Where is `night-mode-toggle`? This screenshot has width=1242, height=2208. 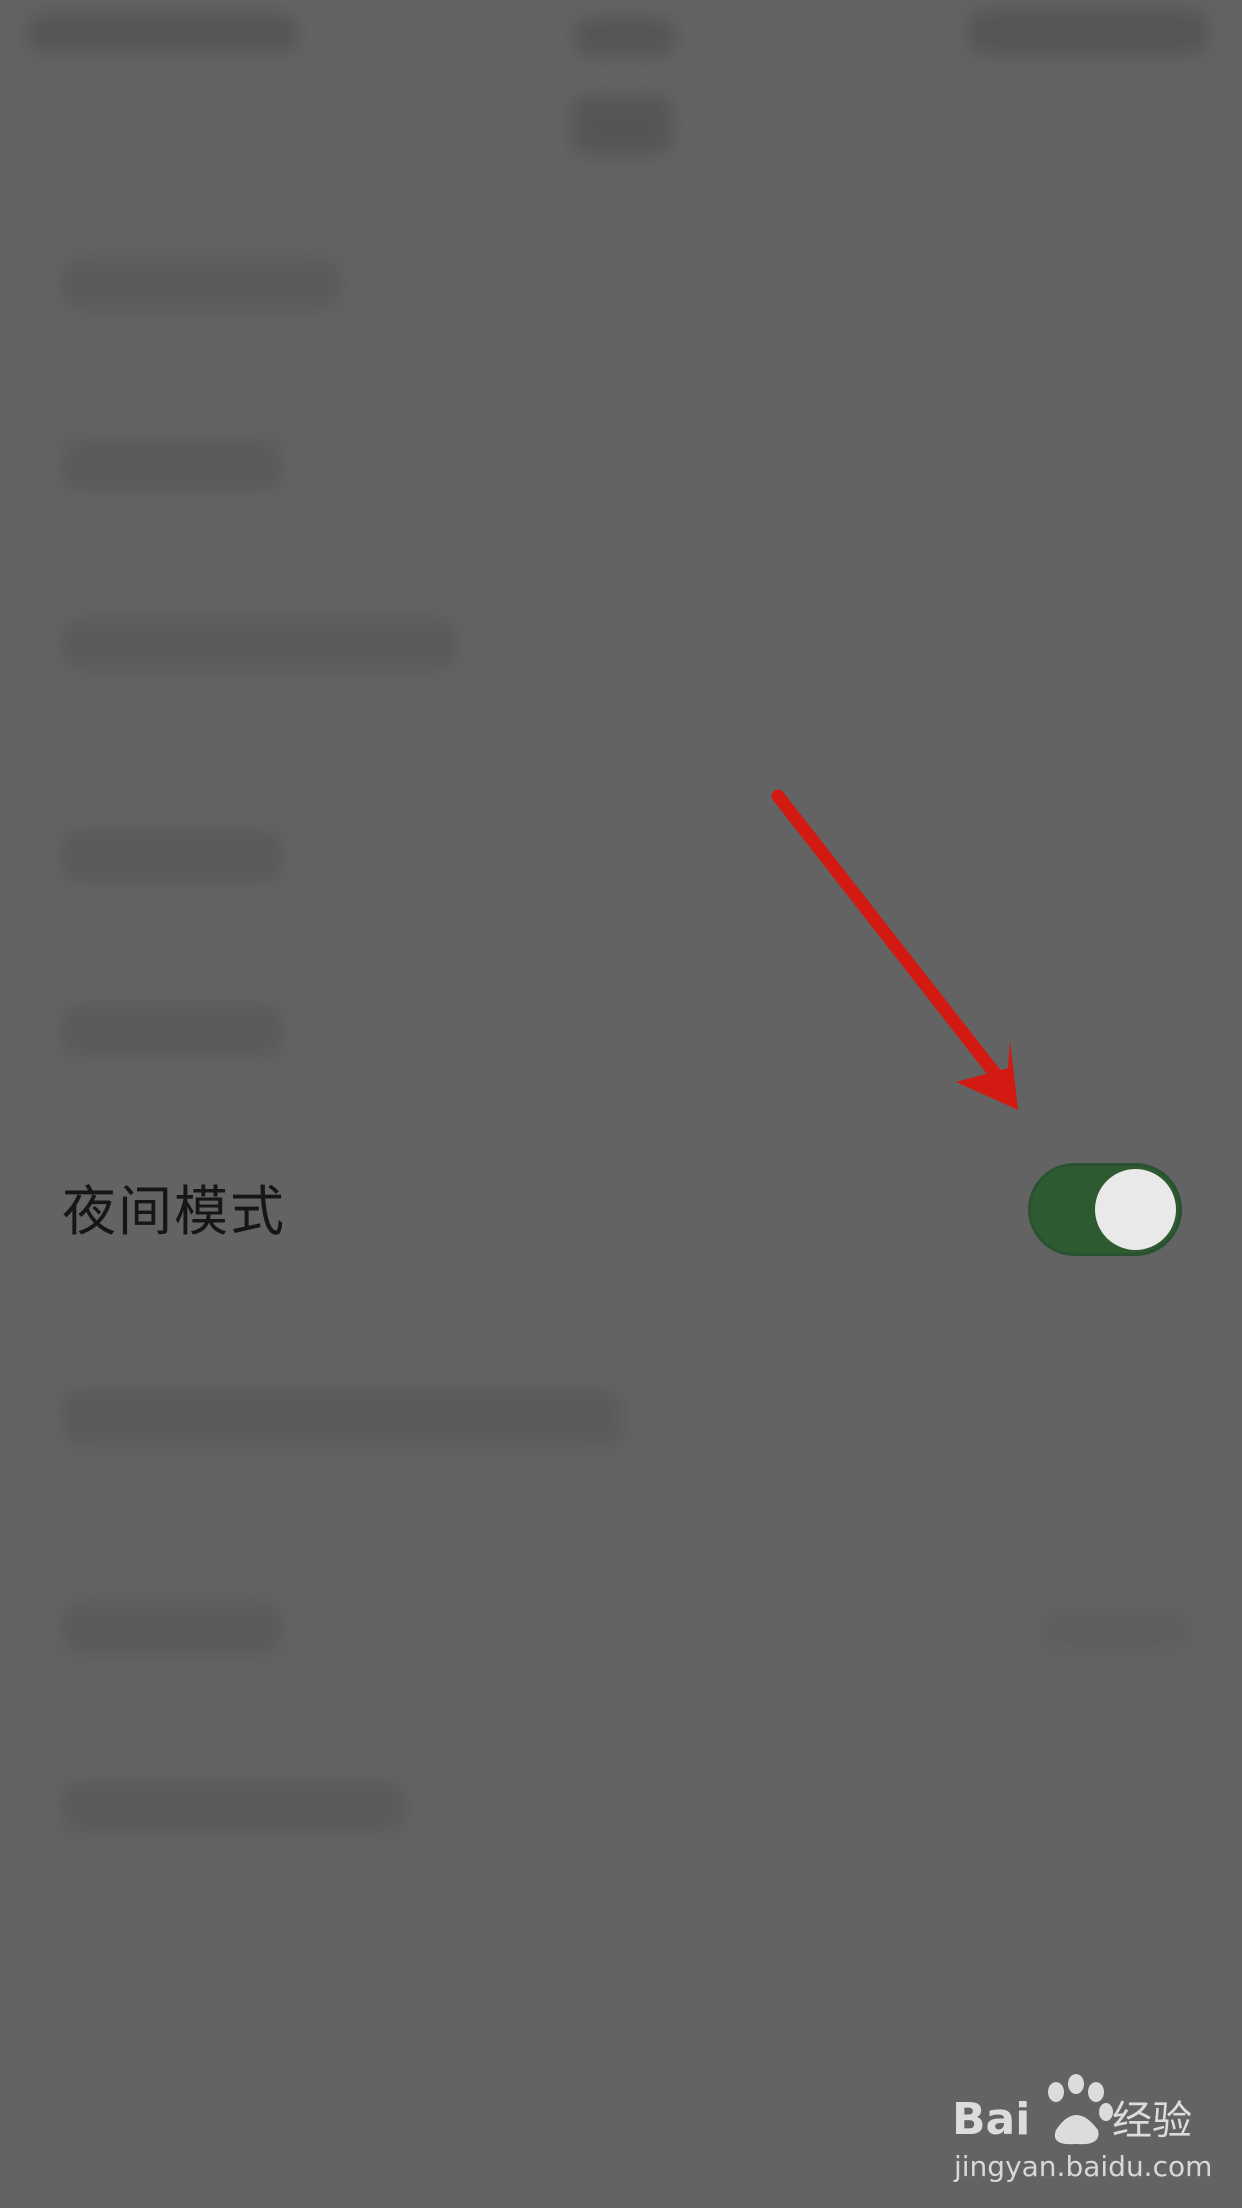
night-mode-toggle is located at coordinates (1105, 1209).